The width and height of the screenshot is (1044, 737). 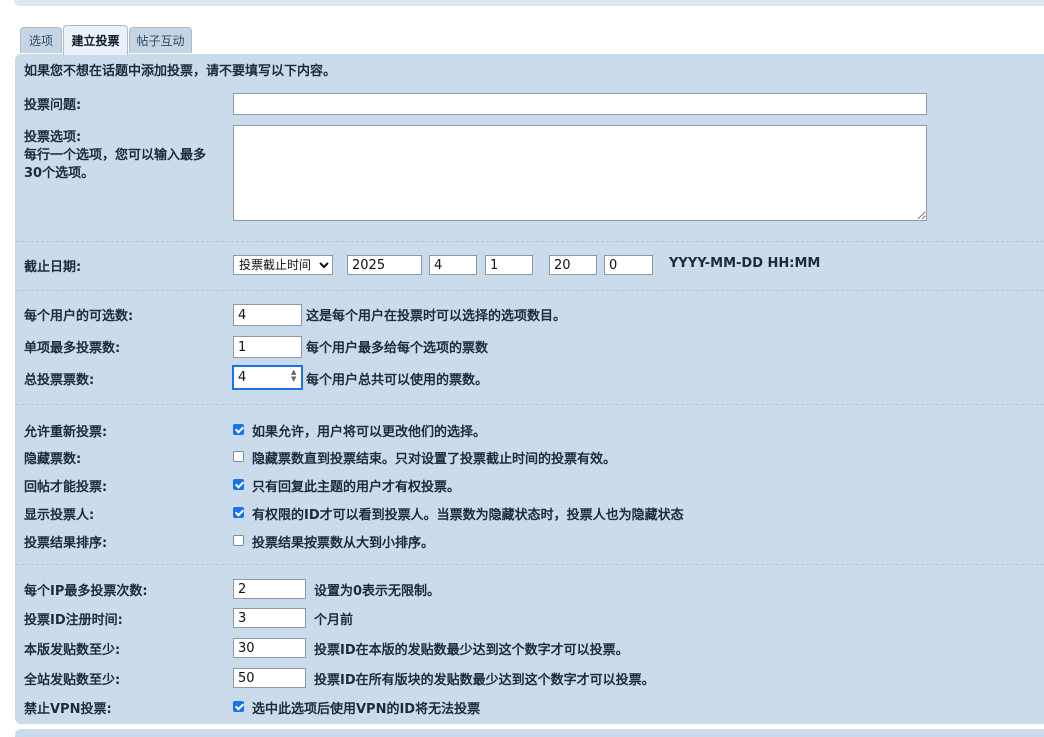 What do you see at coordinates (269, 589) in the screenshot?
I see `ip-limit-input` at bounding box center [269, 589].